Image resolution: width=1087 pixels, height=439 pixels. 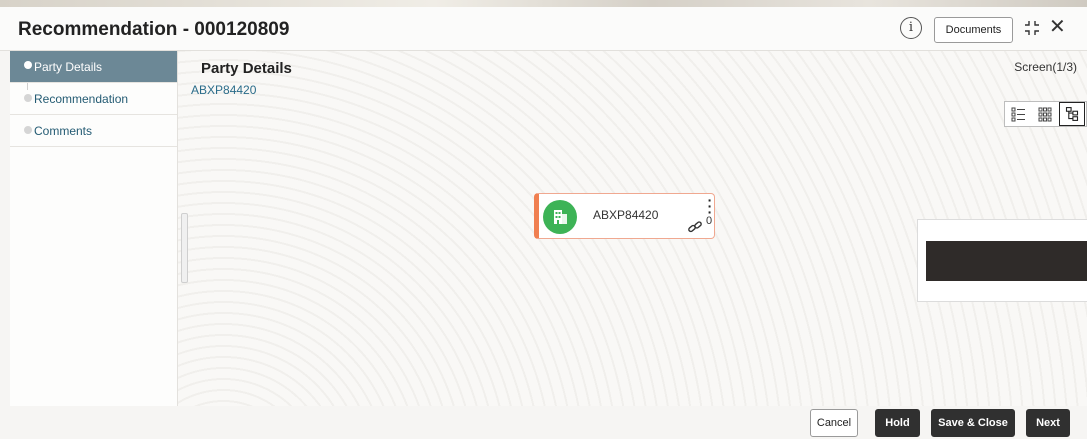 I want to click on sidebar-item-recommendation: Recommendation, so click(x=93, y=99).